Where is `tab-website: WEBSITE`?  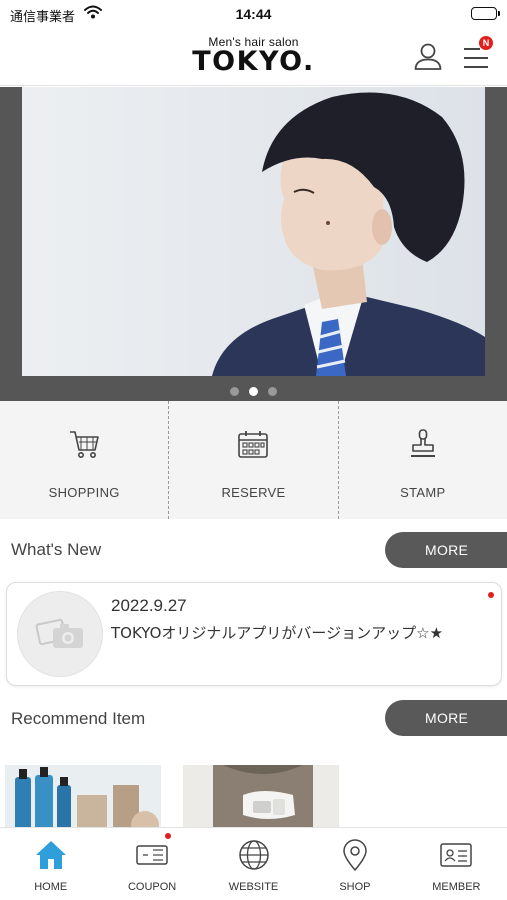
tab-website: WEBSITE is located at coordinates (253, 864).